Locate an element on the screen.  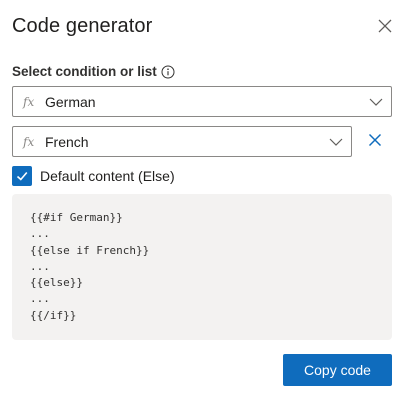
remove-icon is located at coordinates (375, 142).